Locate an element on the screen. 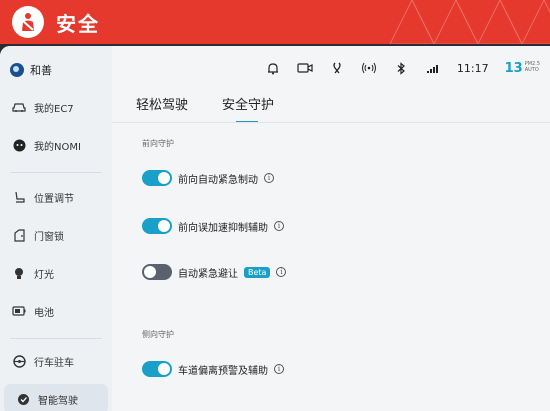 Image resolution: width=550 pixels, height=411 pixels. sidebar-item-label: 智能驾驶 is located at coordinates (58, 401).